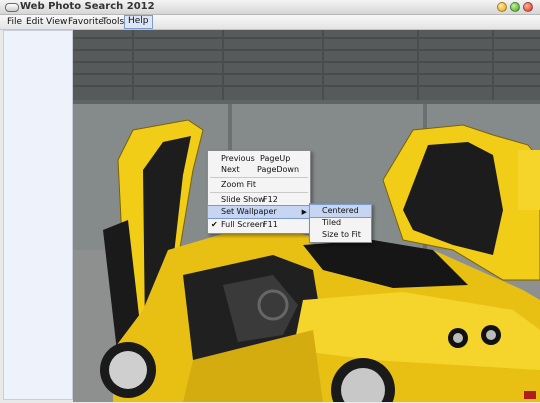  What do you see at coordinates (259, 185) in the screenshot?
I see `menu-item-zoom-fit: Zoom Fit` at bounding box center [259, 185].